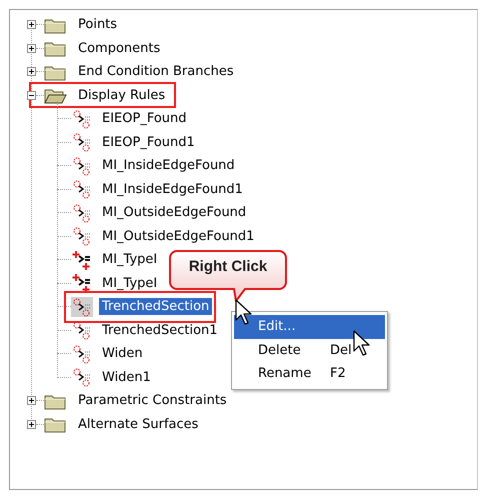 The height and width of the screenshot is (502, 485). What do you see at coordinates (172, 189) in the screenshot?
I see `tree-item: MI_InsideEdgeFound1` at bounding box center [172, 189].